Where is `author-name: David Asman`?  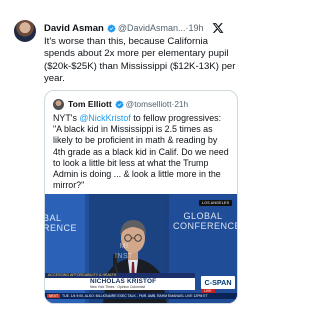
author-name: David Asman is located at coordinates (74, 28).